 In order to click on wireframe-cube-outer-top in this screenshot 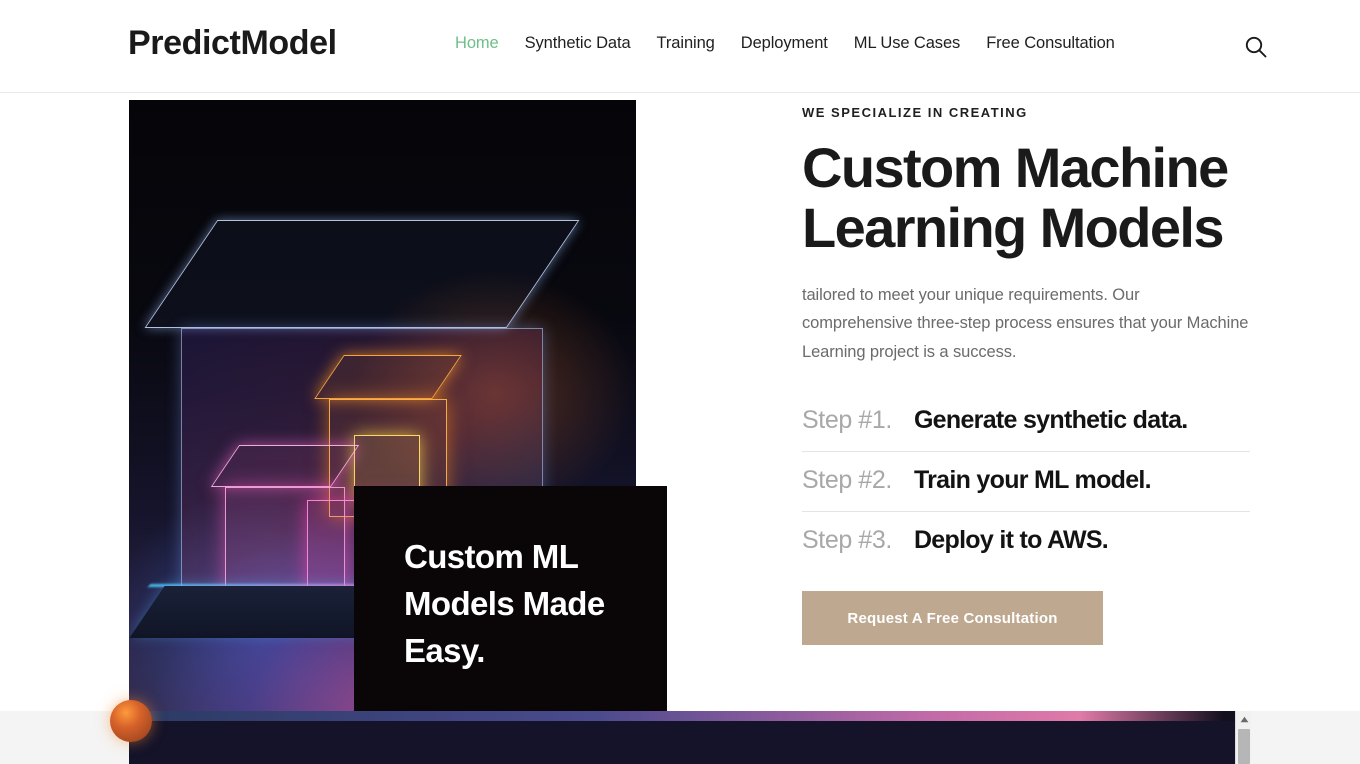, I will do `click(362, 274)`.